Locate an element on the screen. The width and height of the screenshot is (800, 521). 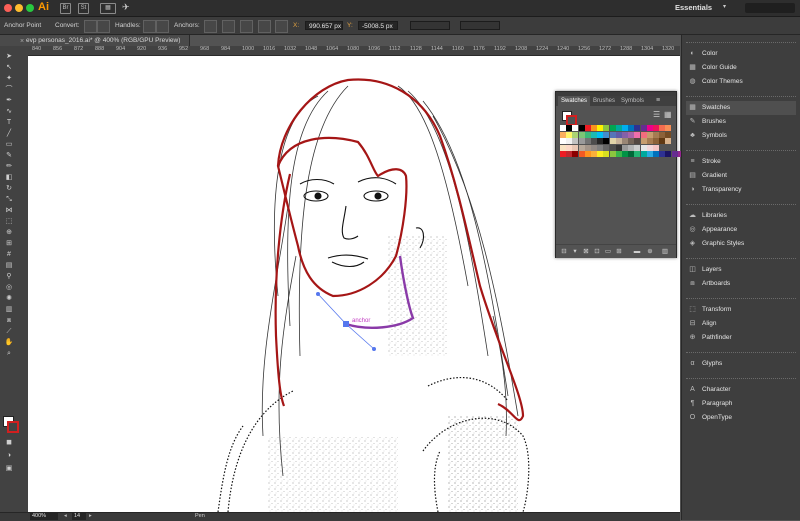
panel-item-color-themes: ◍ Color Themes is located at coordinates (741, 82).